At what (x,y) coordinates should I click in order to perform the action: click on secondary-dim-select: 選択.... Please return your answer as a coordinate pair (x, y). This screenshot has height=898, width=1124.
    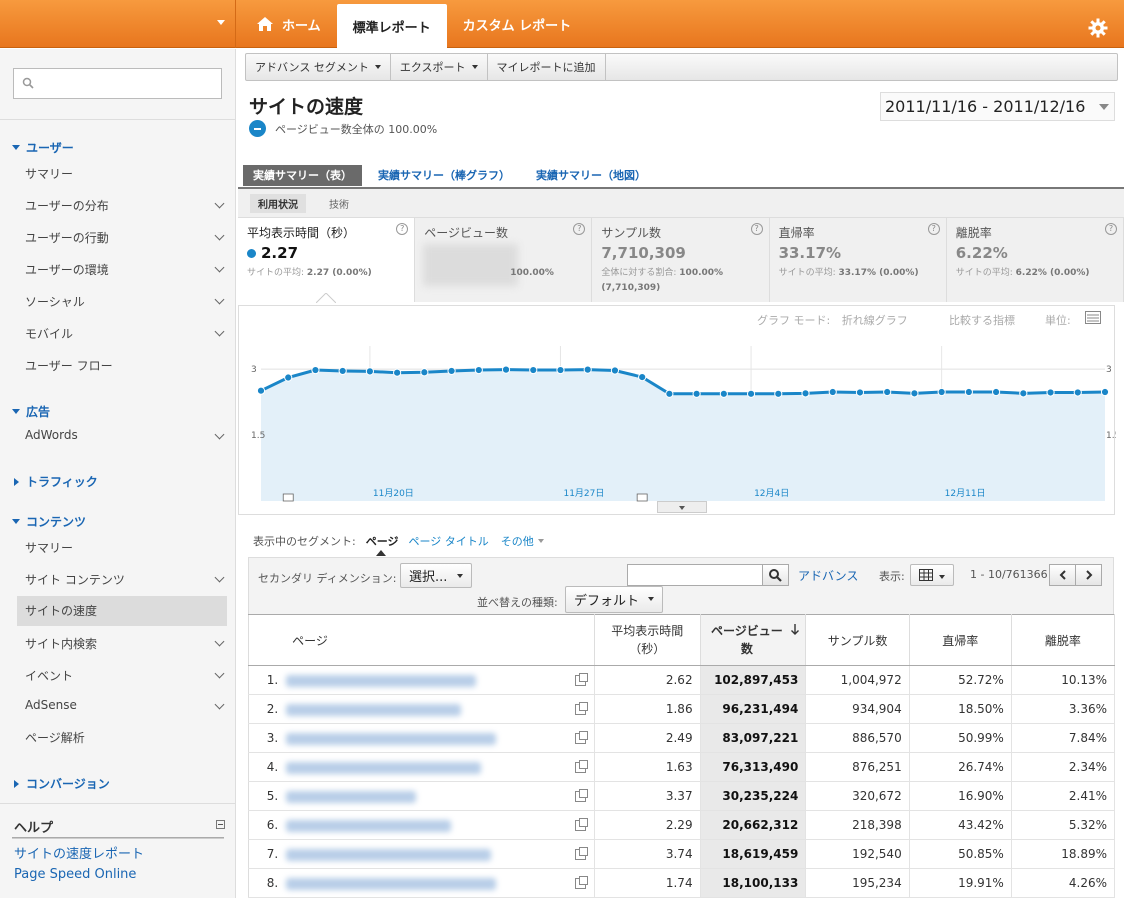
    Looking at the image, I should click on (436, 575).